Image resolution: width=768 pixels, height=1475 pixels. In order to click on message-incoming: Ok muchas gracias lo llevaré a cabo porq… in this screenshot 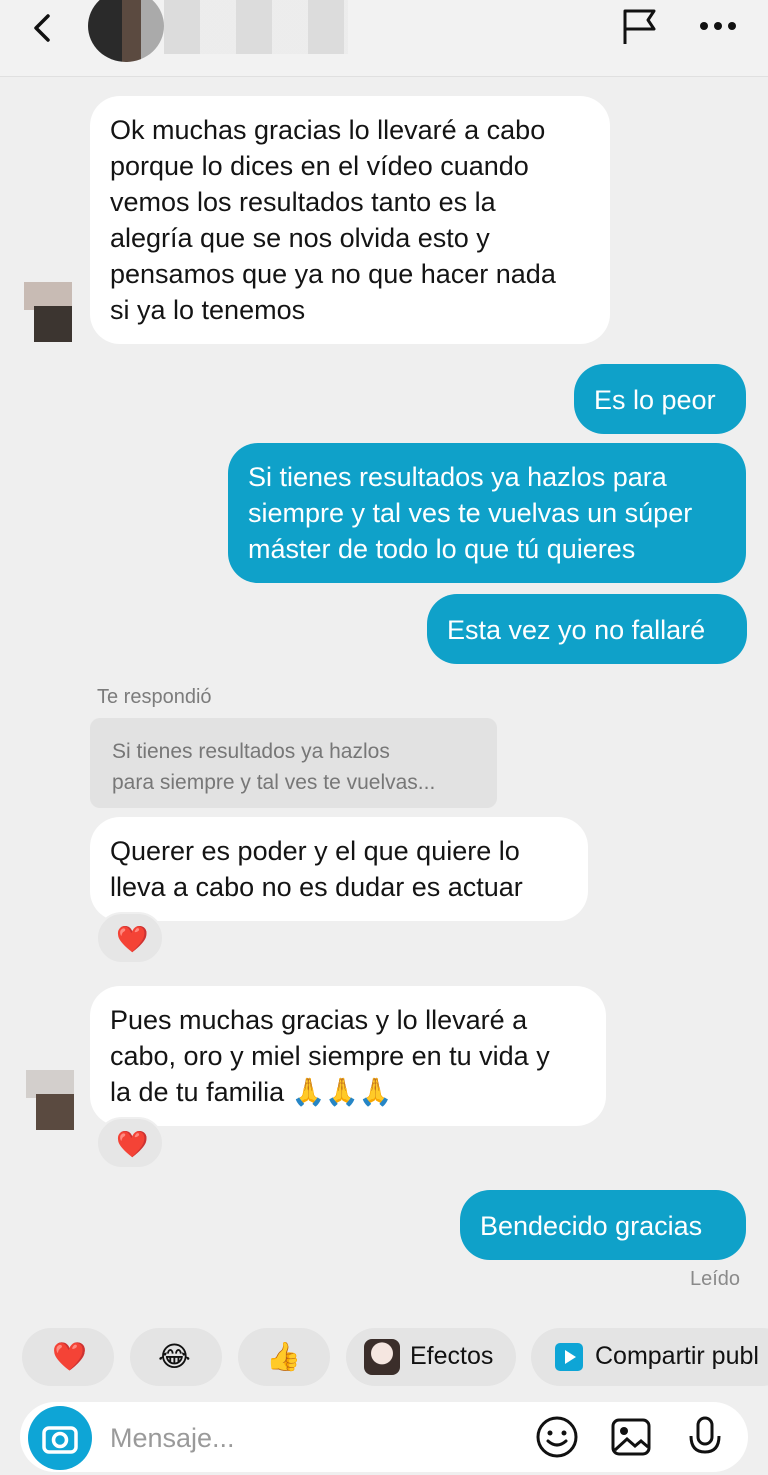, I will do `click(350, 220)`.